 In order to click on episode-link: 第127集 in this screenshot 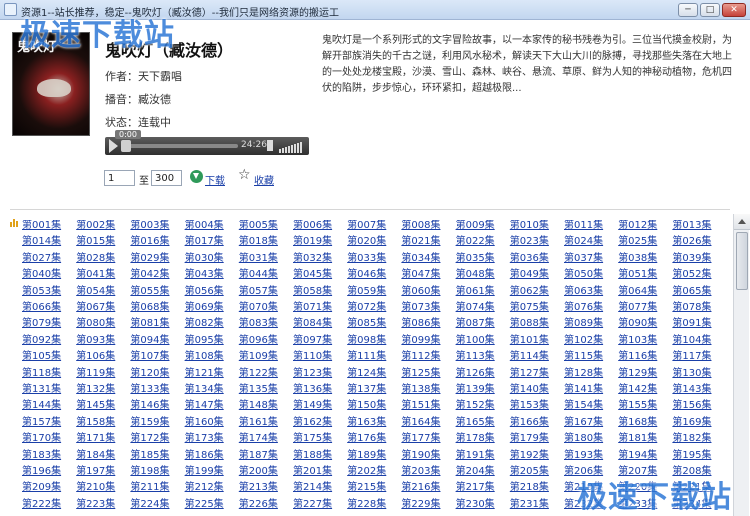, I will do `click(529, 374)`.